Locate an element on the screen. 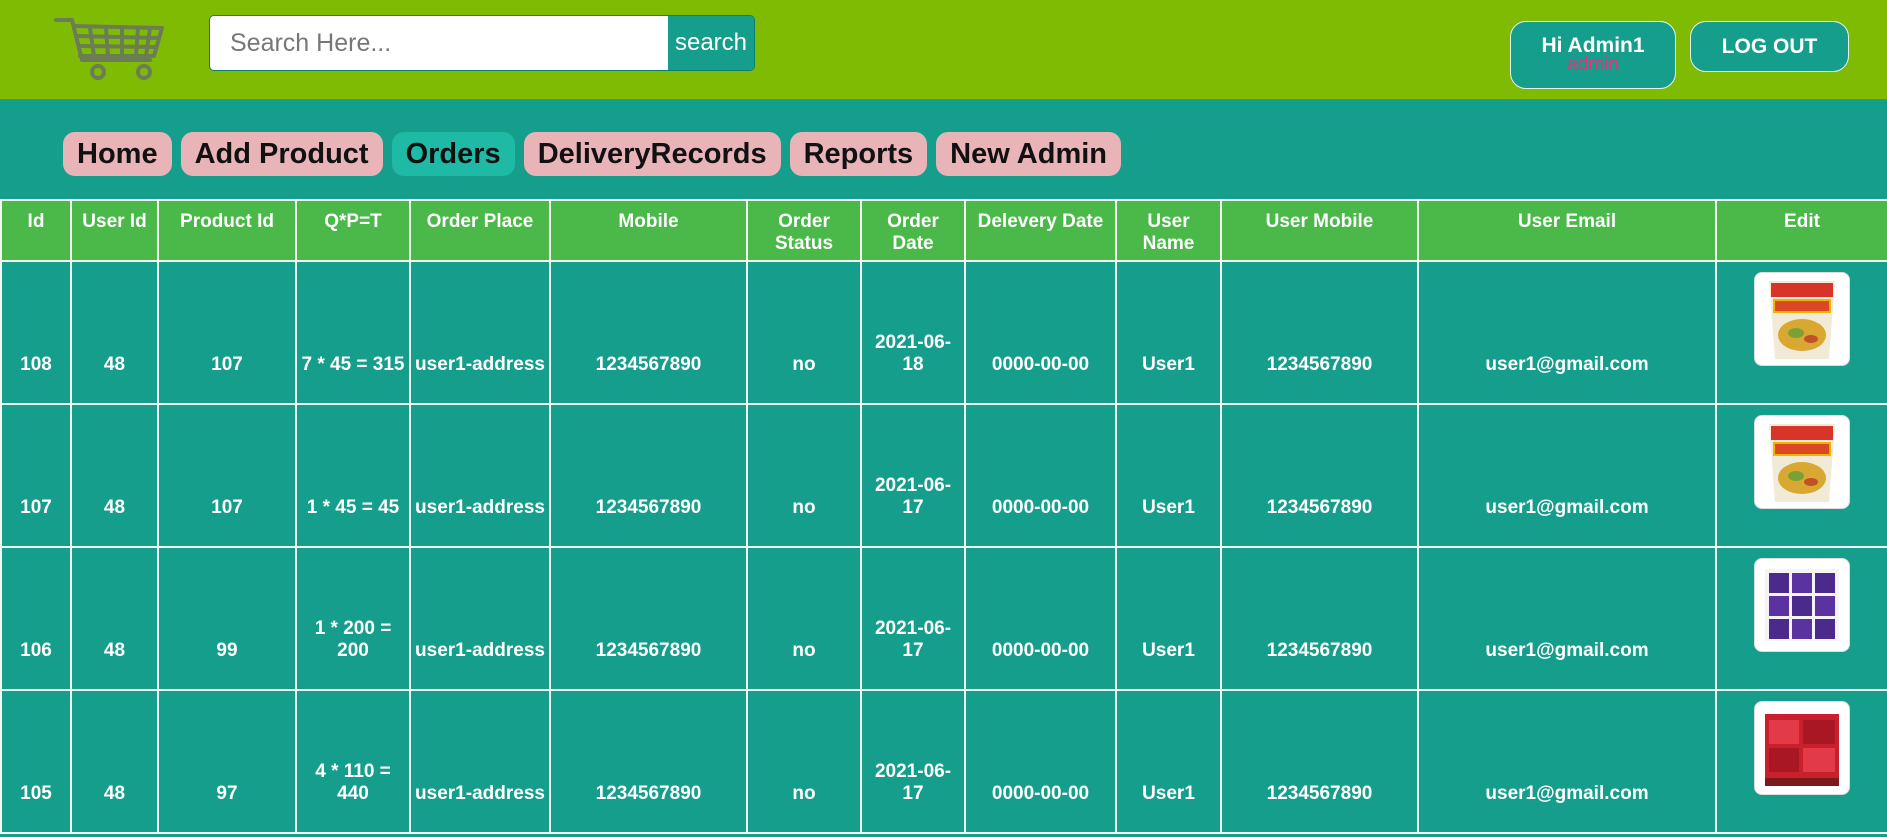 The height and width of the screenshot is (837, 1887). search-bar: search is located at coordinates (482, 43).